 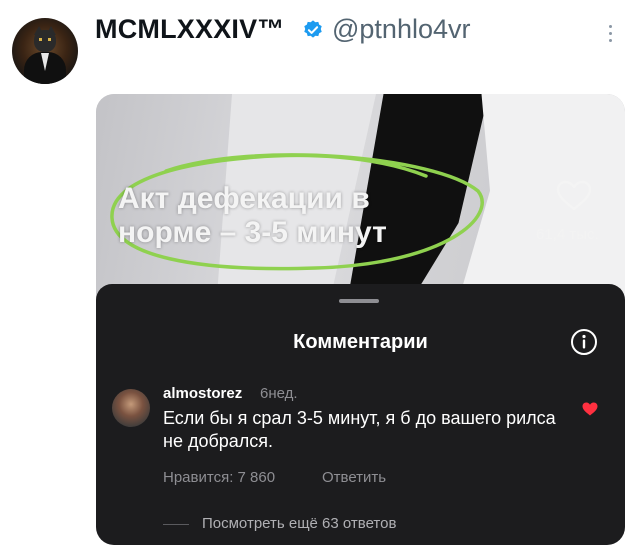 I want to click on comment-timestamp: 6нед., so click(x=279, y=393).